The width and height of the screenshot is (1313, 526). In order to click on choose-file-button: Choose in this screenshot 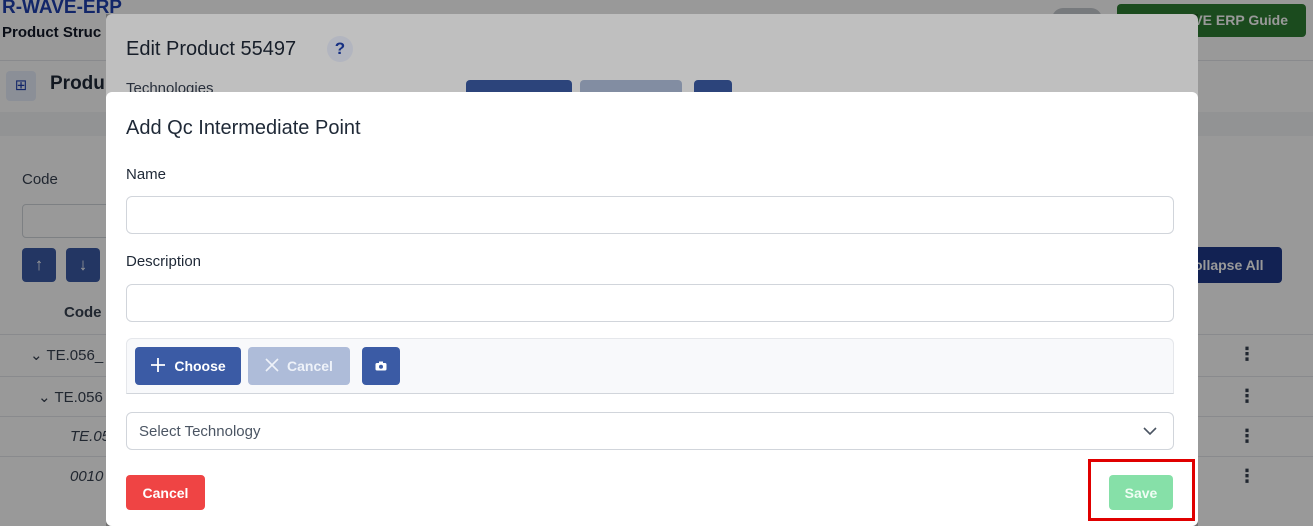, I will do `click(188, 366)`.